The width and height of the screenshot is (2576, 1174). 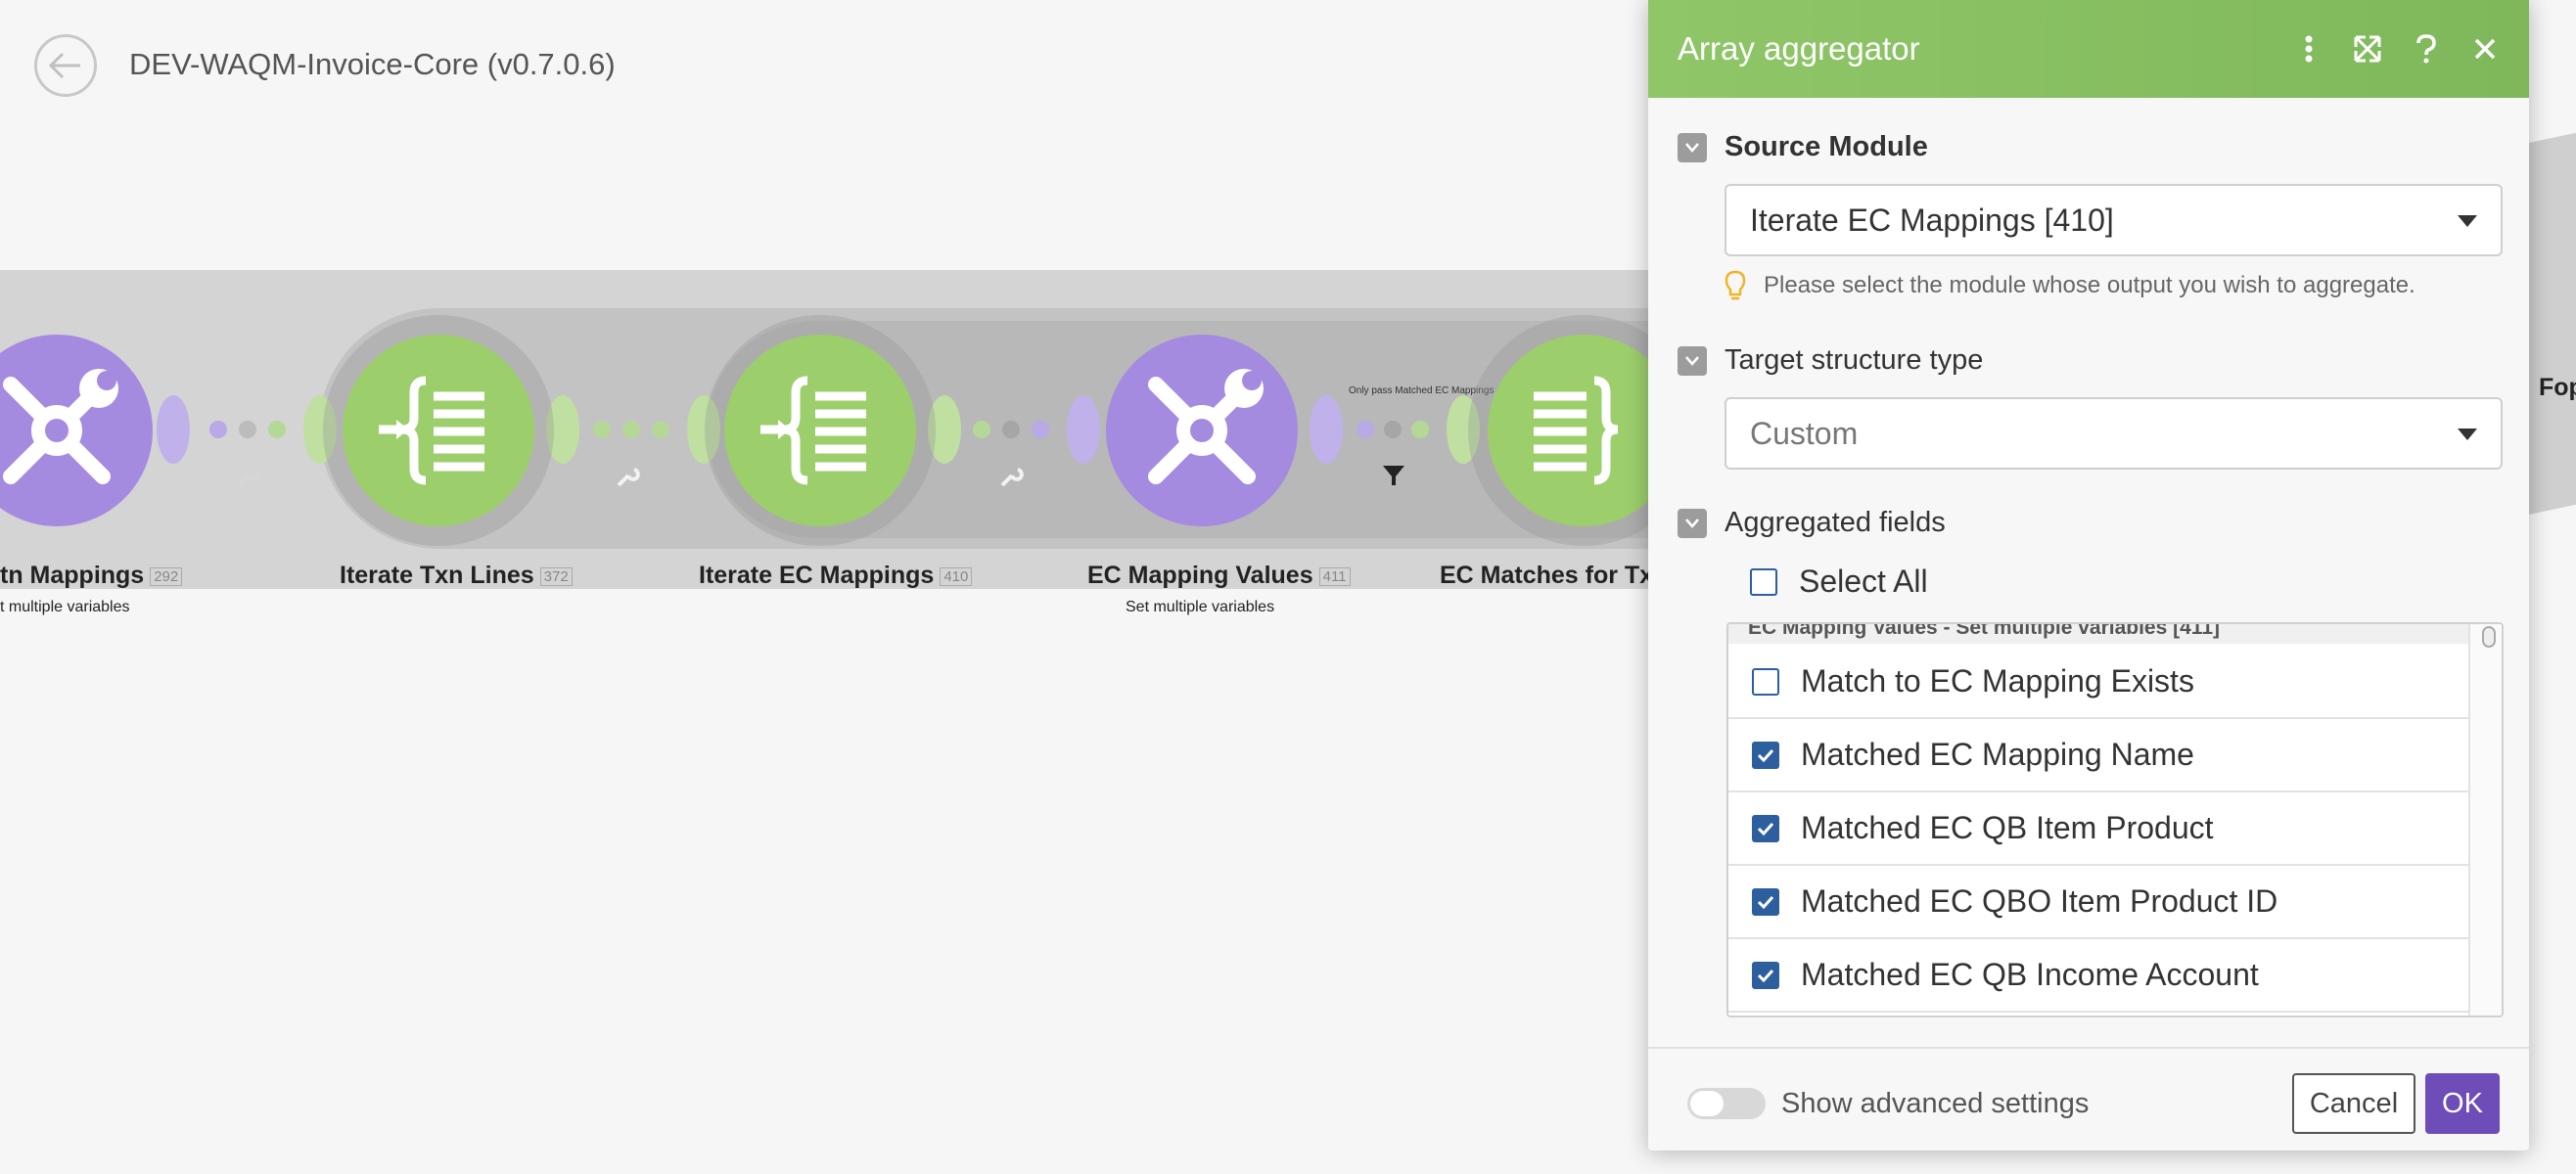 I want to click on scroll-thumb, so click(x=2489, y=637).